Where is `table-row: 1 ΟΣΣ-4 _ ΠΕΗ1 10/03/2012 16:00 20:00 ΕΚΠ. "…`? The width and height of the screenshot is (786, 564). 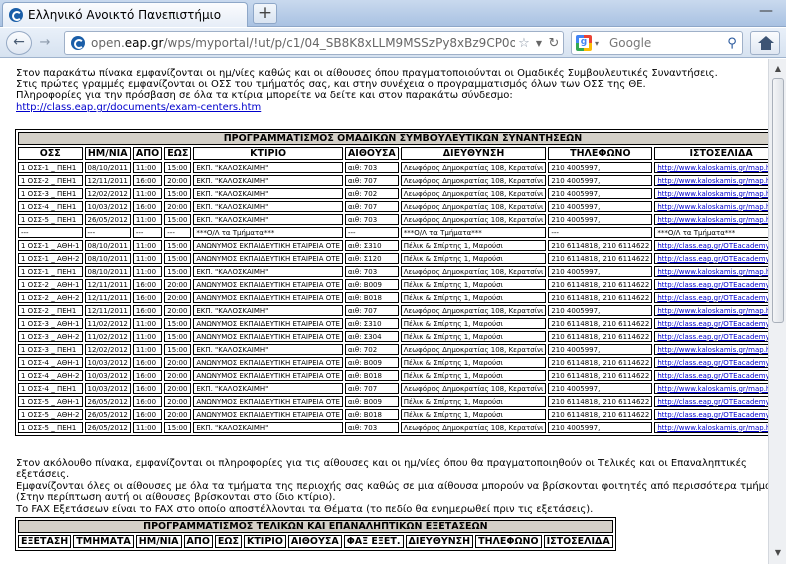 table-row: 1 ΟΣΣ-4 _ ΠΕΗ1 10/03/2012 16:00 20:00 ΕΚΠ. "… is located at coordinates (393, 206).